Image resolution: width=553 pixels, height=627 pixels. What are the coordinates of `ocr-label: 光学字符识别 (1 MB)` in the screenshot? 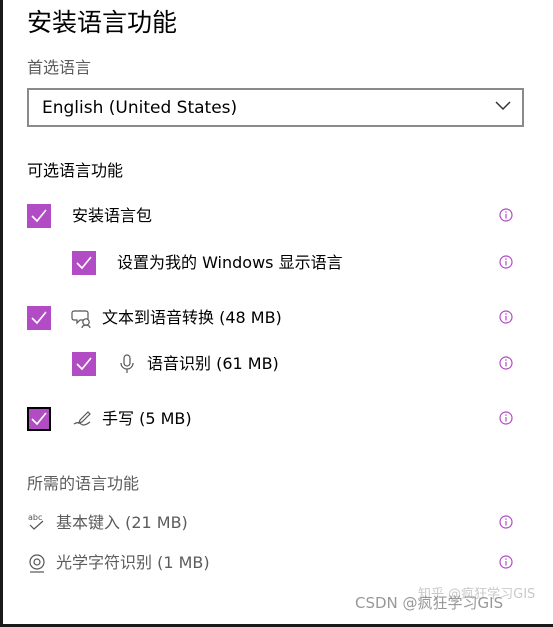 It's located at (133, 562).